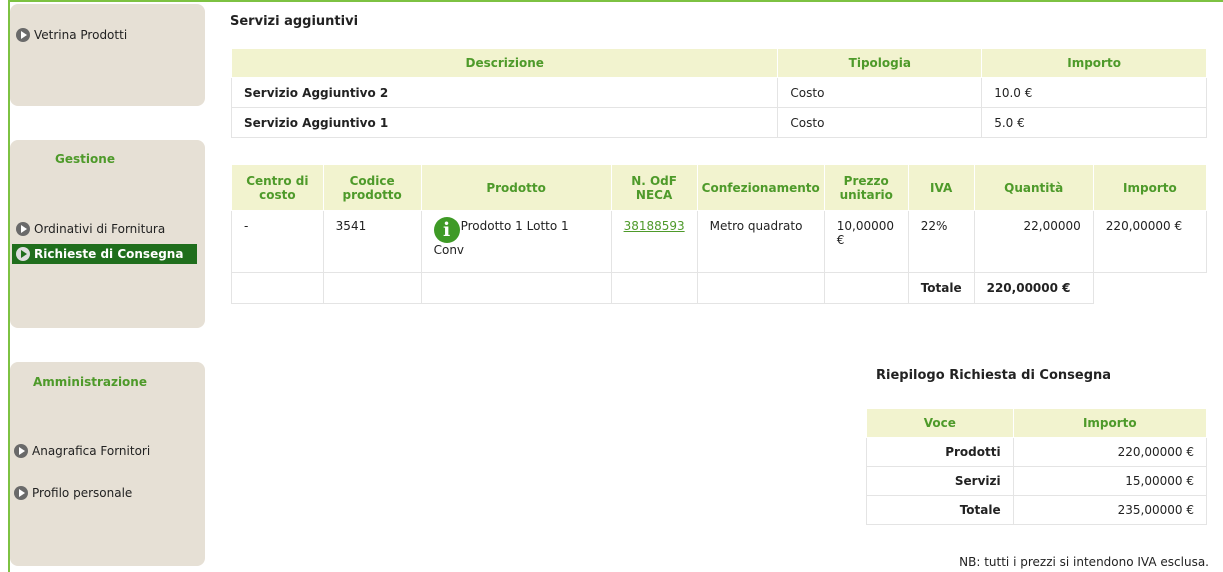  I want to click on cell-descrizione: Servizio Aggiuntivo 1, so click(504, 122).